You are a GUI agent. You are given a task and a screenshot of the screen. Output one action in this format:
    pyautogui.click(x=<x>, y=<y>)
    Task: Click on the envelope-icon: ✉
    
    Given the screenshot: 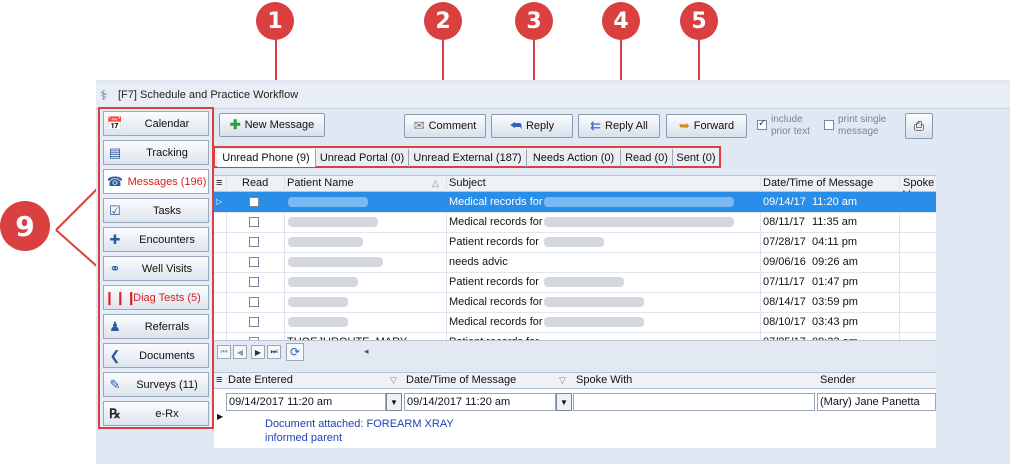 What is the action you would take?
    pyautogui.click(x=419, y=125)
    